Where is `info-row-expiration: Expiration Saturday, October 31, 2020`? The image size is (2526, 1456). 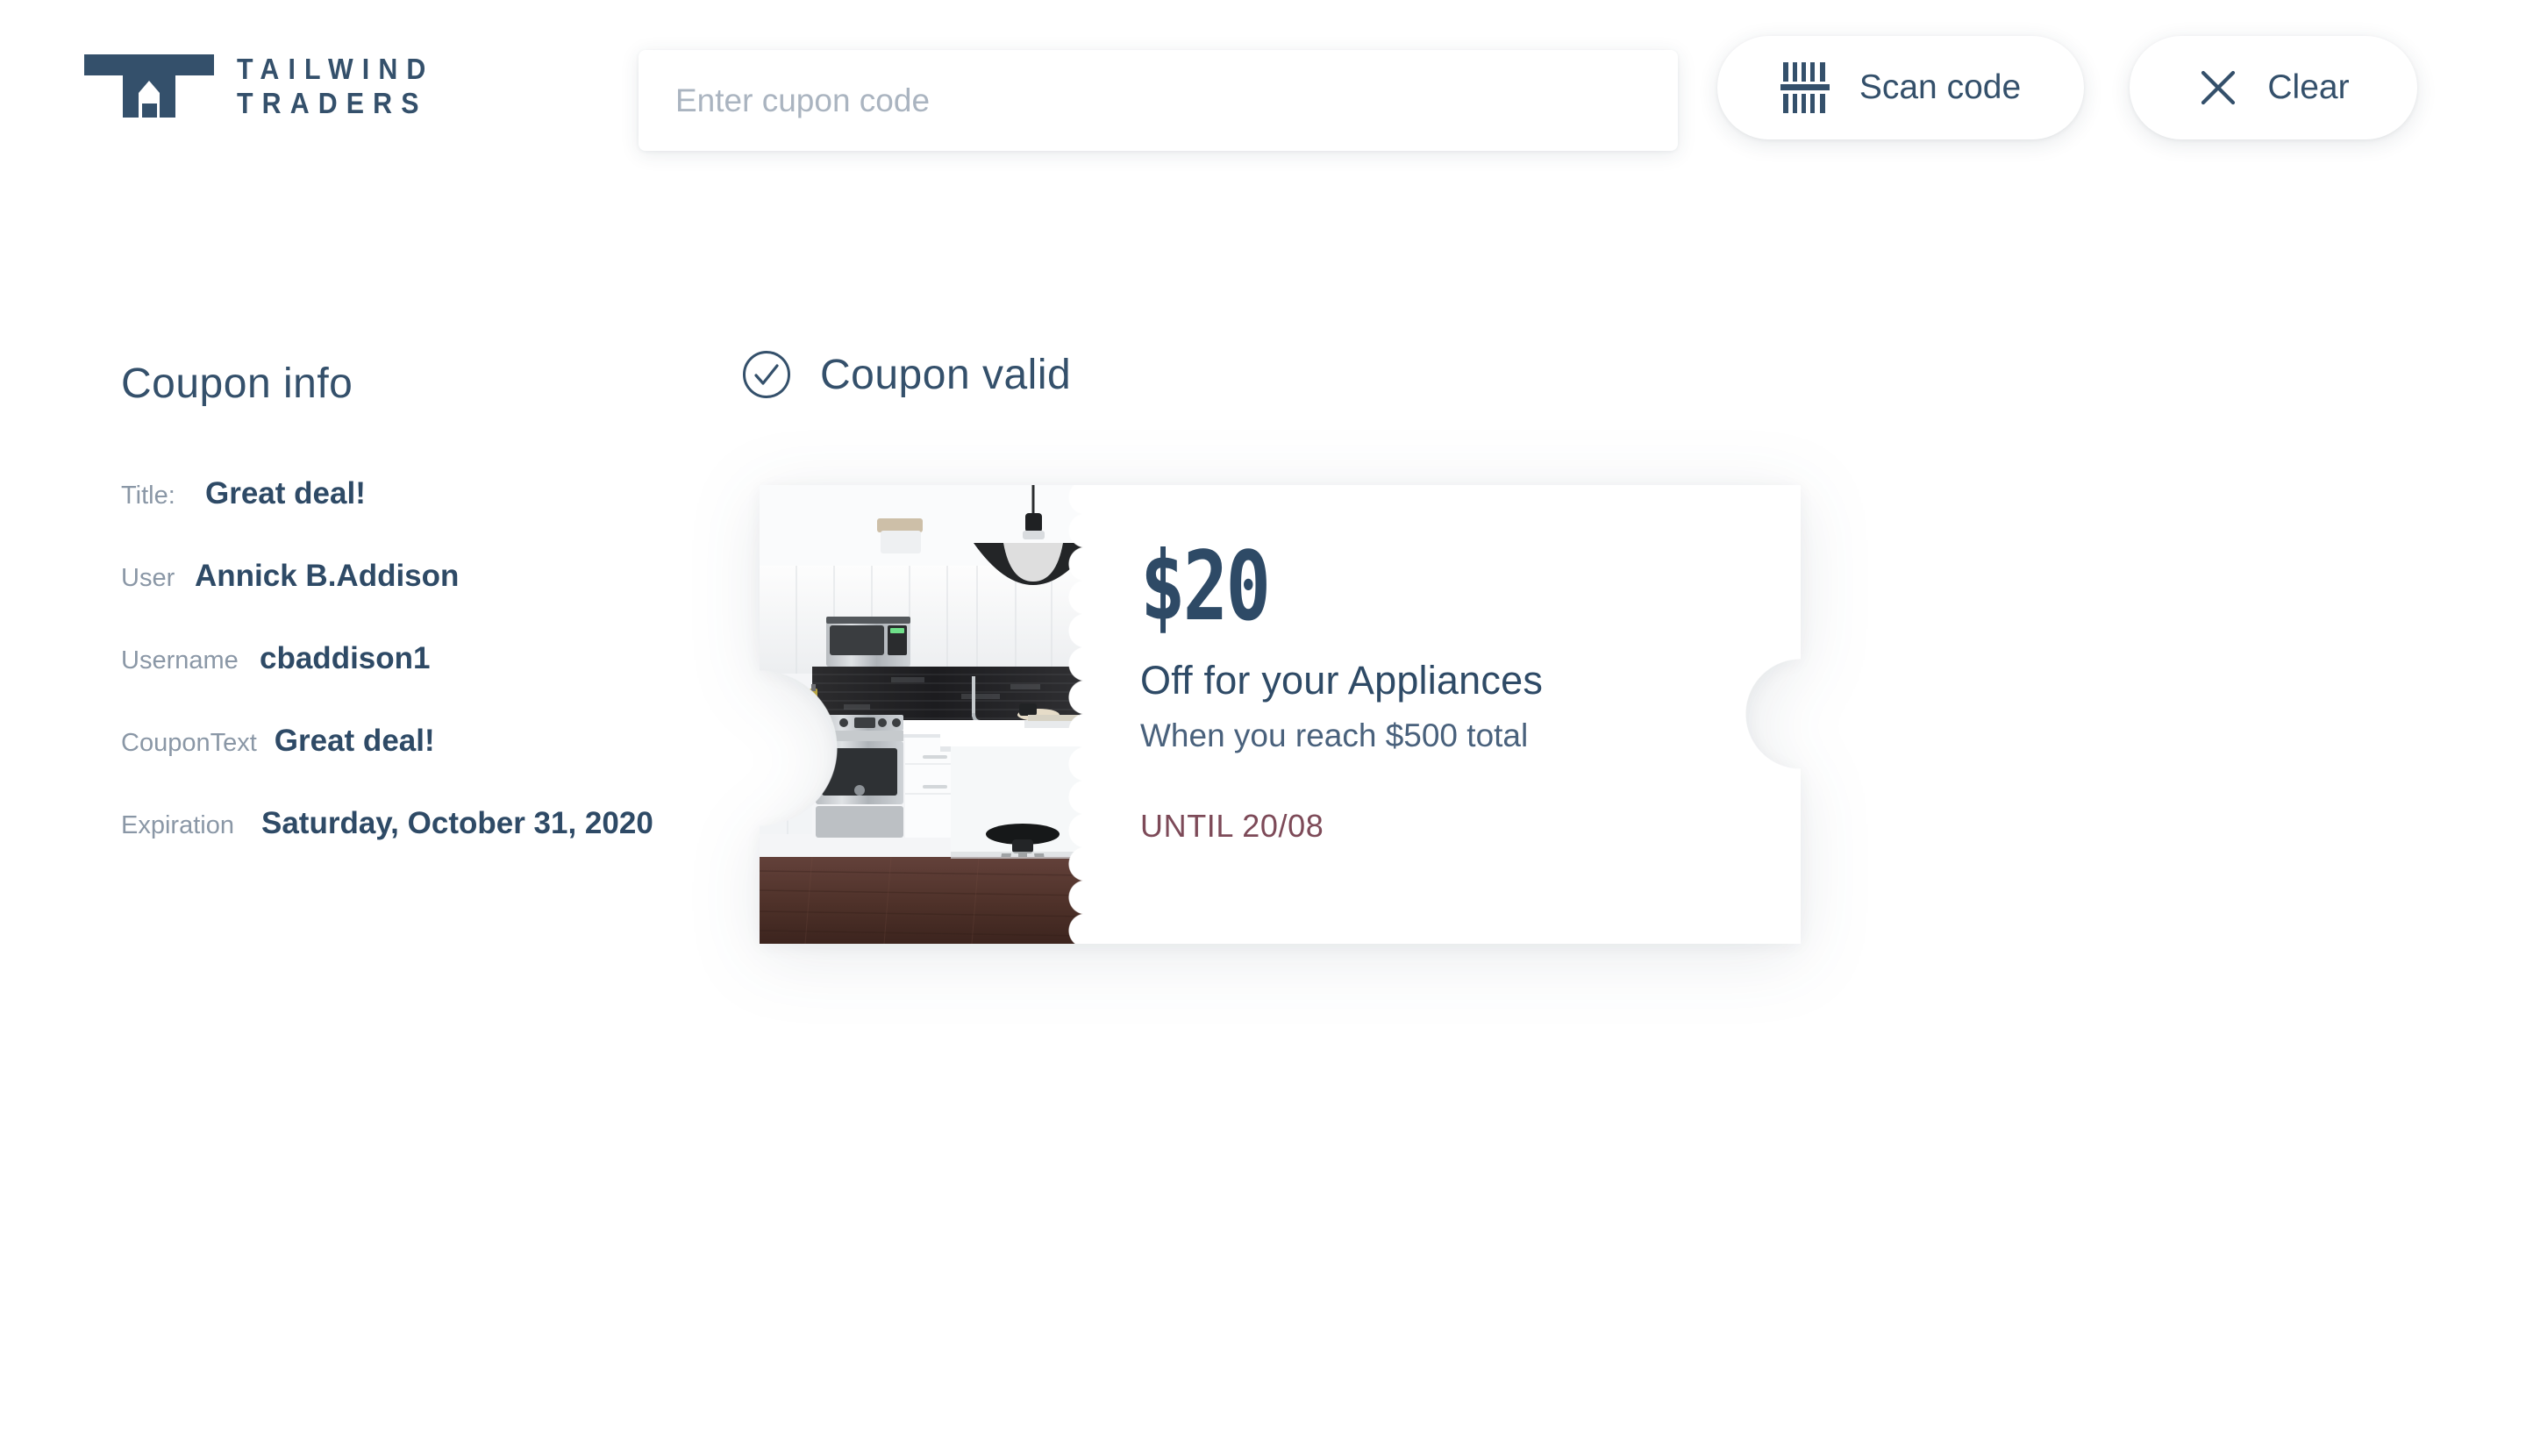 info-row-expiration: Expiration Saturday, October 31, 2020 is located at coordinates (401, 823).